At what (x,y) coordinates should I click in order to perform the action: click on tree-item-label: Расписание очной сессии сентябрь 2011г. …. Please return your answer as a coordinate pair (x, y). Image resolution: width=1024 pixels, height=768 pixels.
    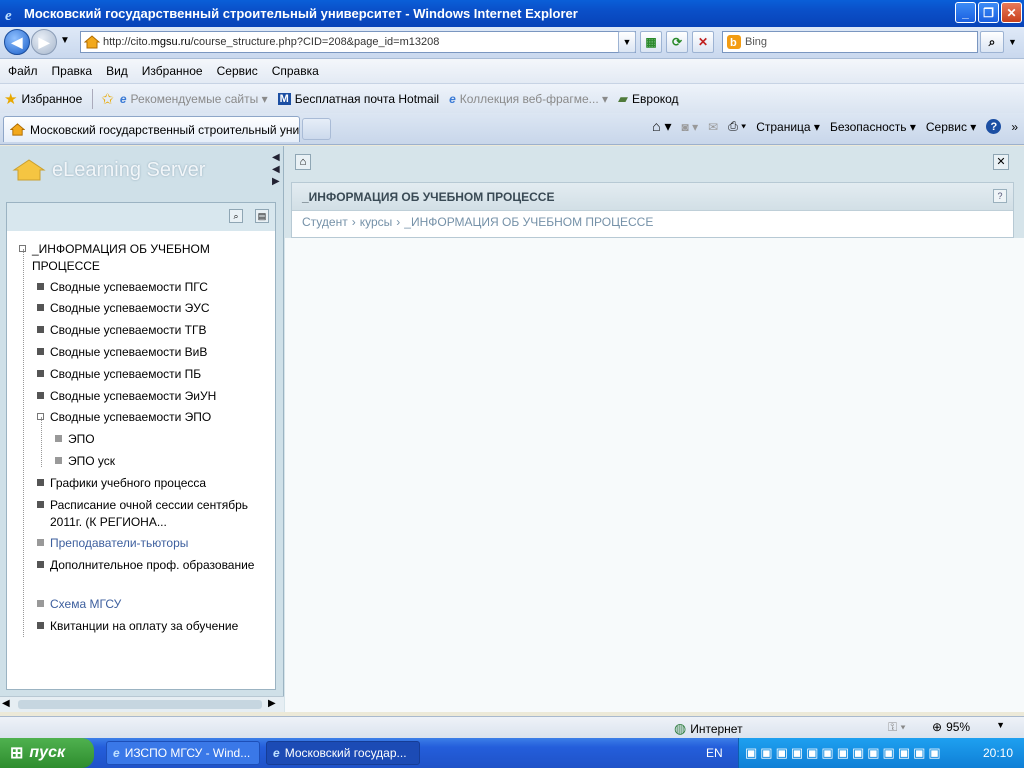
    Looking at the image, I should click on (149, 513).